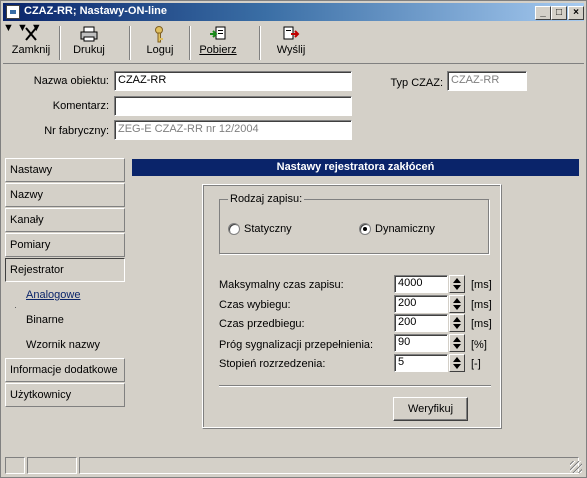 This screenshot has height=478, width=587. I want to click on czaz-type-field: CZAZ-RR, so click(487, 81).